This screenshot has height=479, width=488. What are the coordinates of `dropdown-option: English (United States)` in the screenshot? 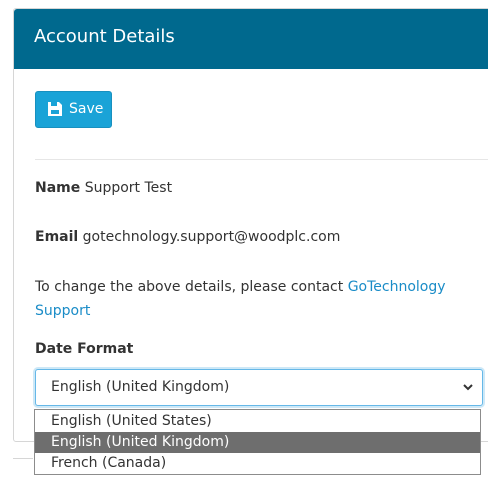 It's located at (257, 421).